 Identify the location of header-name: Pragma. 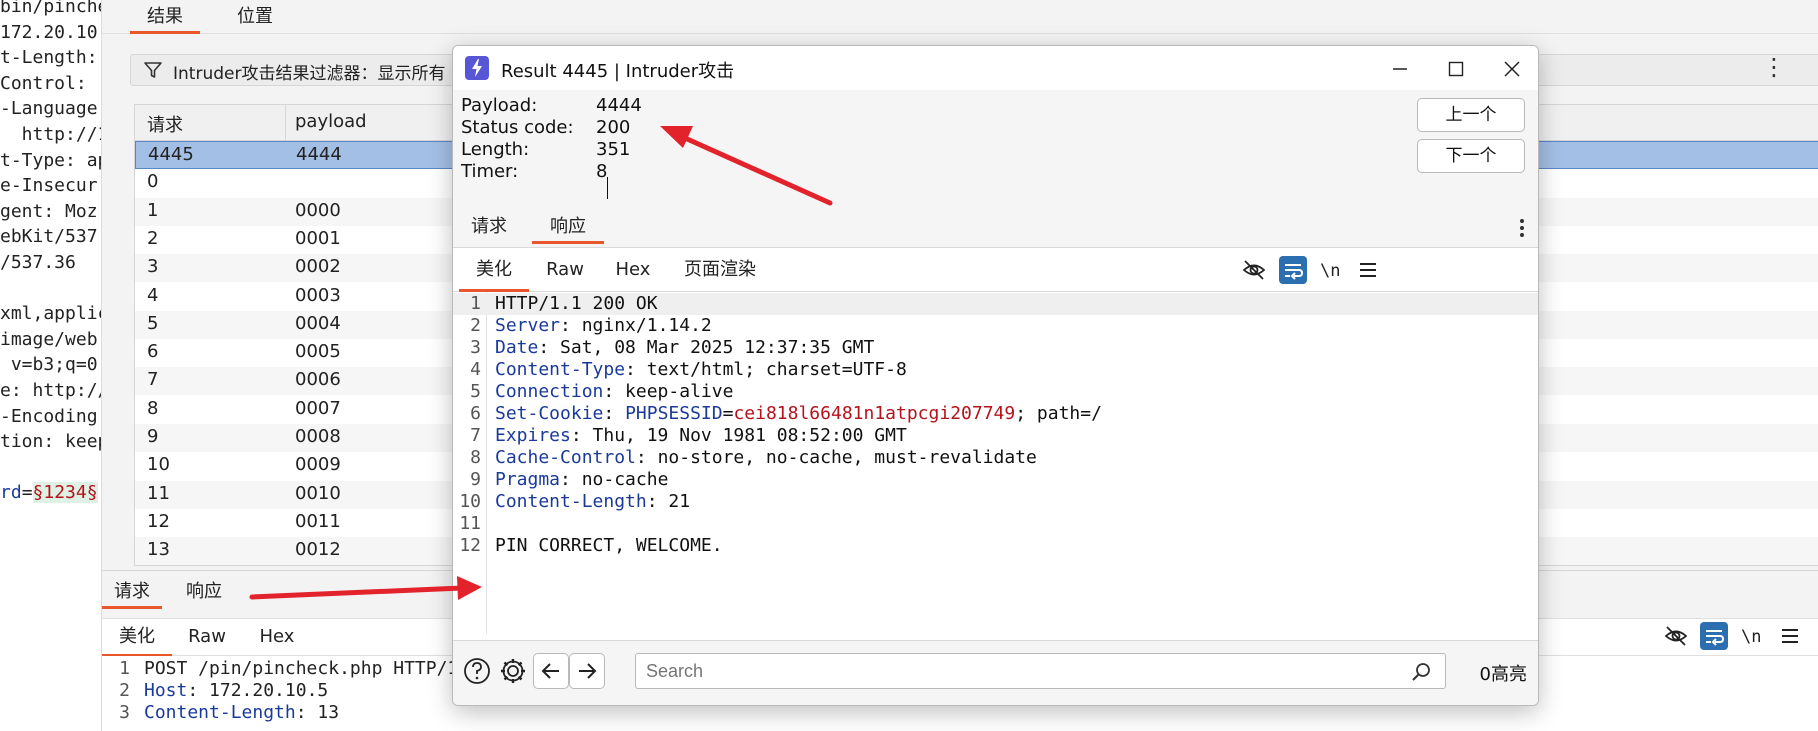
(528, 479).